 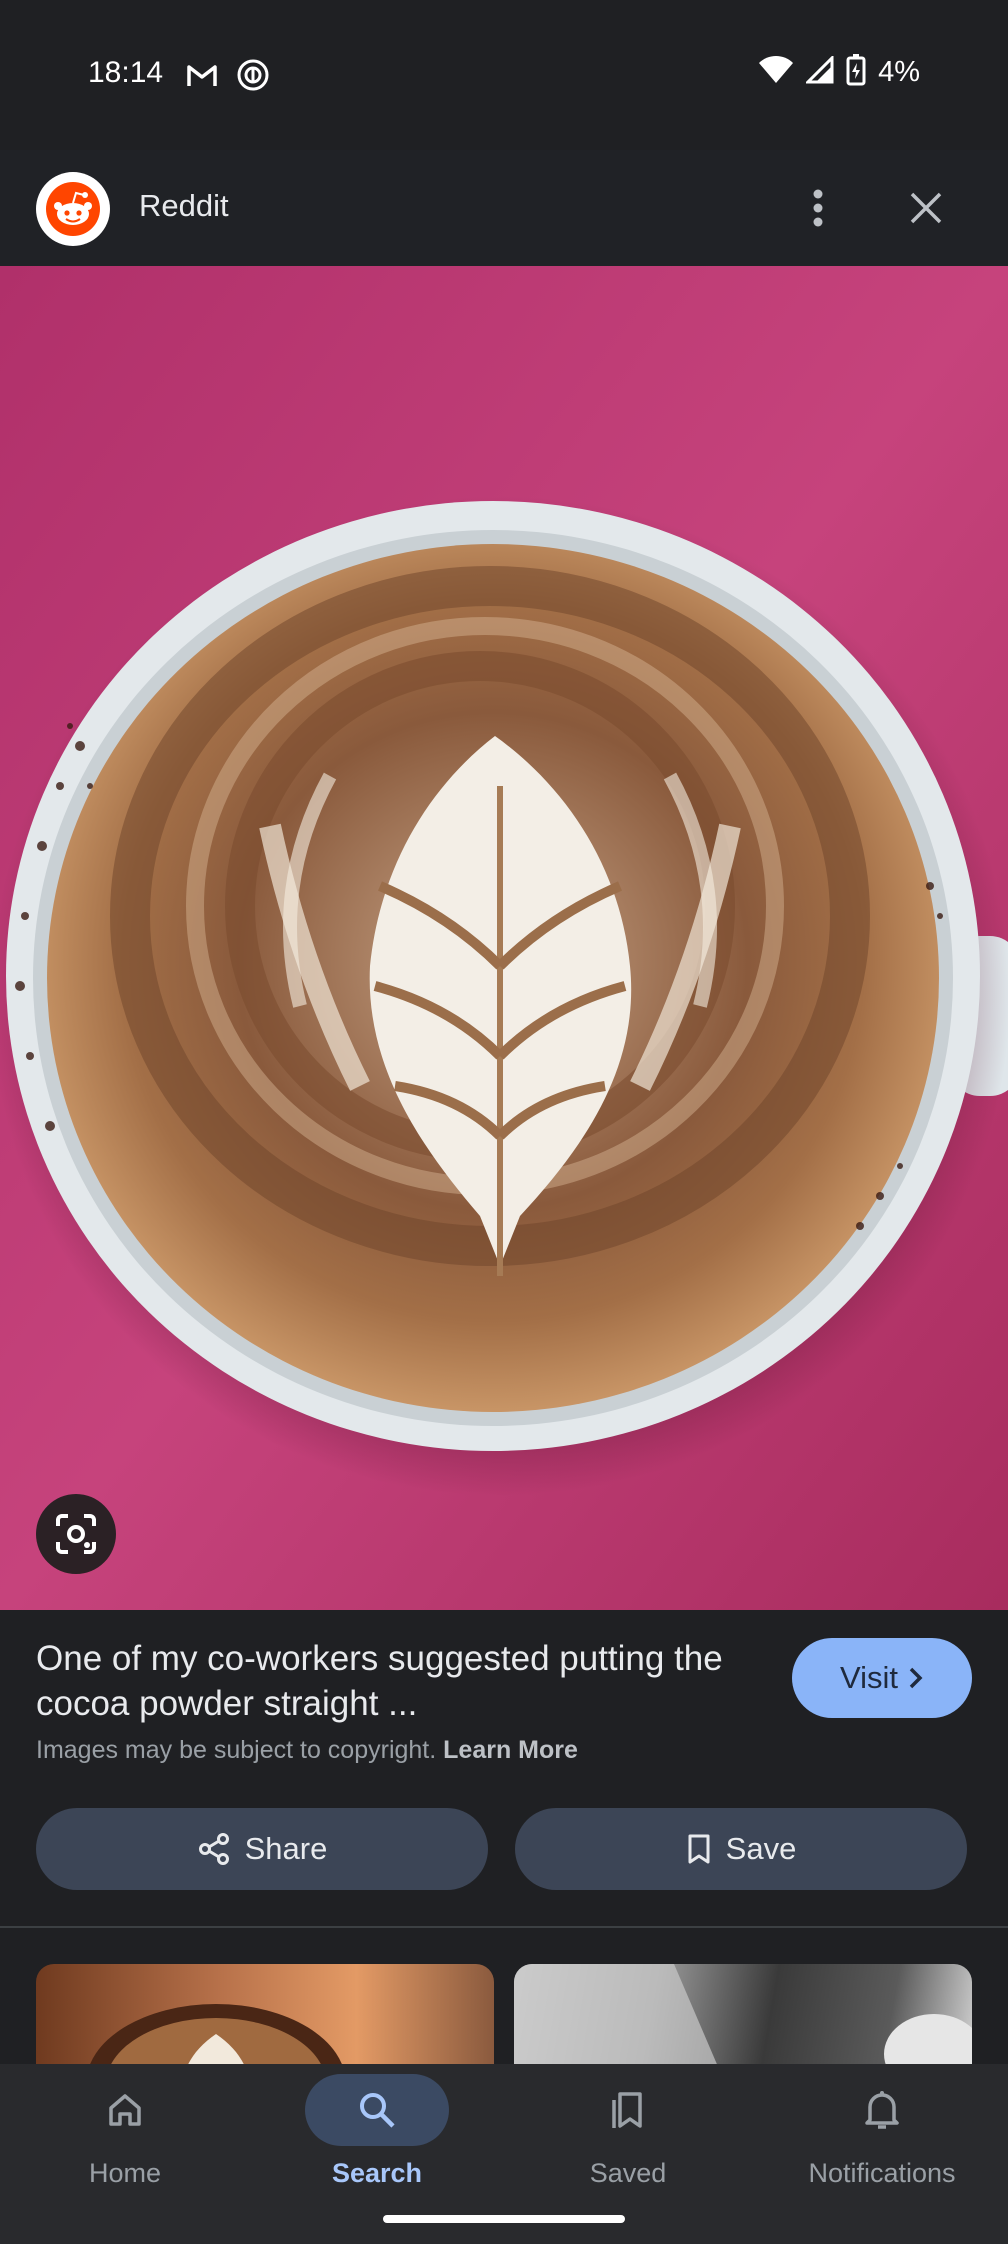 What do you see at coordinates (868, 1677) in the screenshot?
I see `visit-label: Visit` at bounding box center [868, 1677].